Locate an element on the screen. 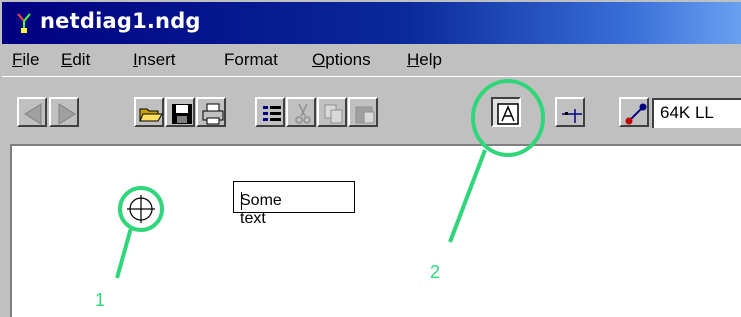  paste-button is located at coordinates (363, 112).